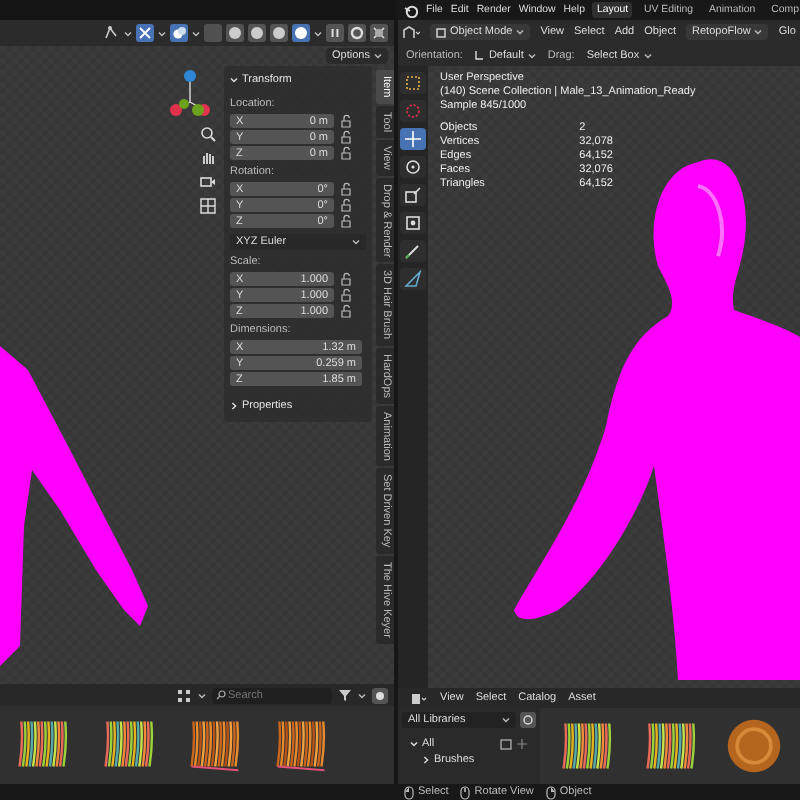 The height and width of the screenshot is (800, 800). What do you see at coordinates (145, 33) in the screenshot?
I see `gizmo-icon` at bounding box center [145, 33].